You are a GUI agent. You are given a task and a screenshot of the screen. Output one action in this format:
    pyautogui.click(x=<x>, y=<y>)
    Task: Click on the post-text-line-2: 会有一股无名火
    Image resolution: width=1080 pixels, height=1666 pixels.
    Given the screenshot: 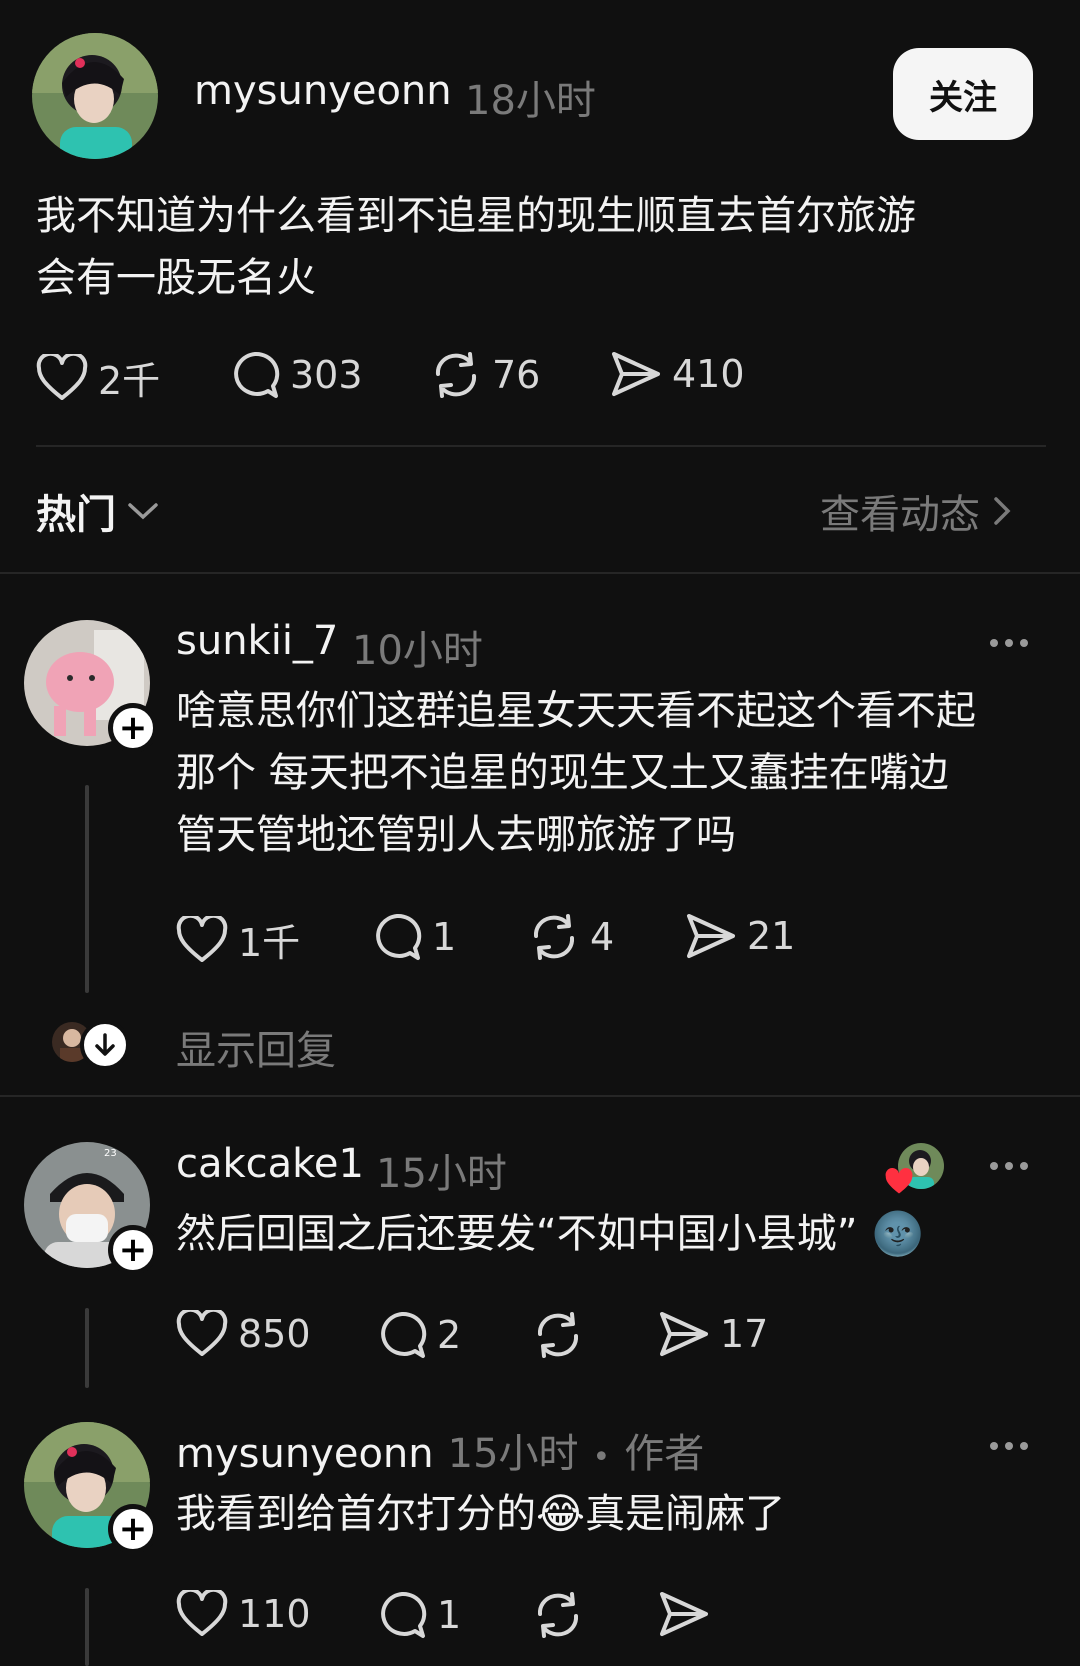 What is the action you would take?
    pyautogui.click(x=176, y=278)
    